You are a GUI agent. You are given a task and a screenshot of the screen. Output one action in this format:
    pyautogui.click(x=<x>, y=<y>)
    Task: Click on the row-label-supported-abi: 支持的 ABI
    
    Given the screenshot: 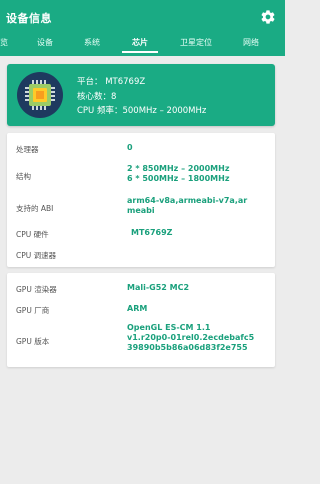 What is the action you would take?
    pyautogui.click(x=35, y=208)
    